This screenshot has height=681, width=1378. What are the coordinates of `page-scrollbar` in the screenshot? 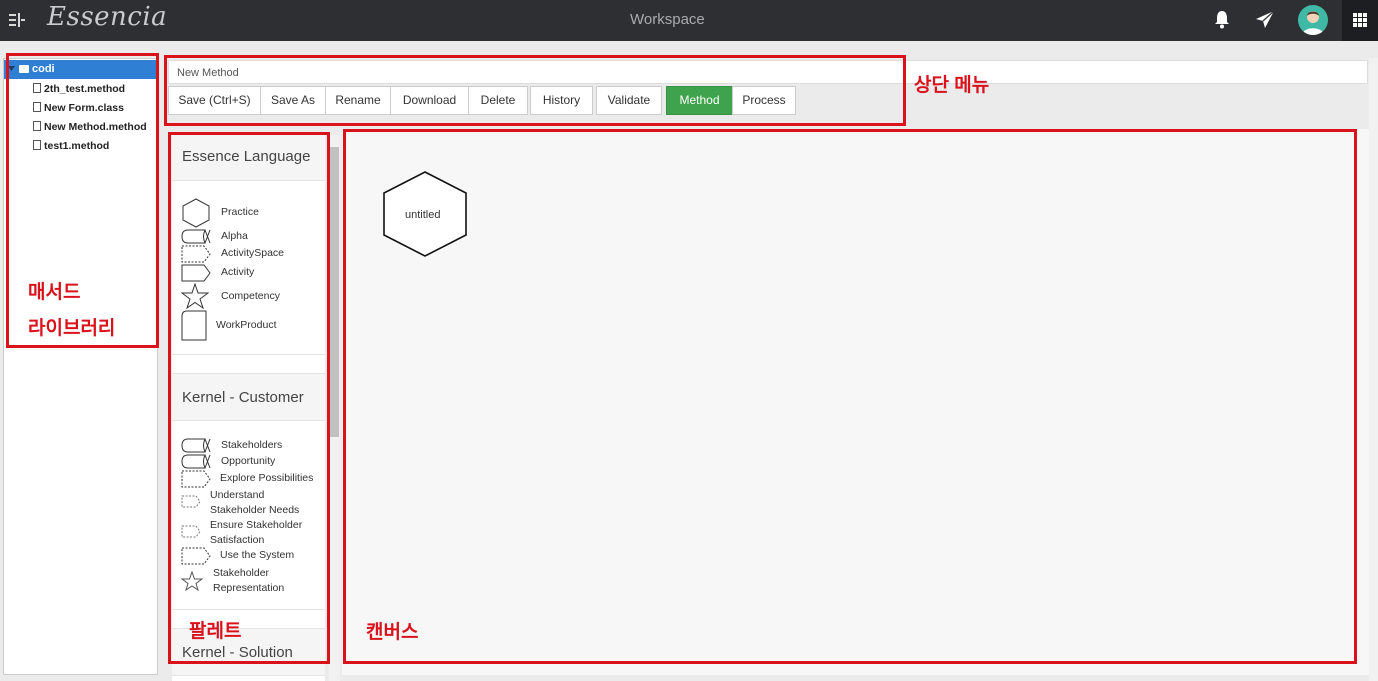 It's located at (1373, 369).